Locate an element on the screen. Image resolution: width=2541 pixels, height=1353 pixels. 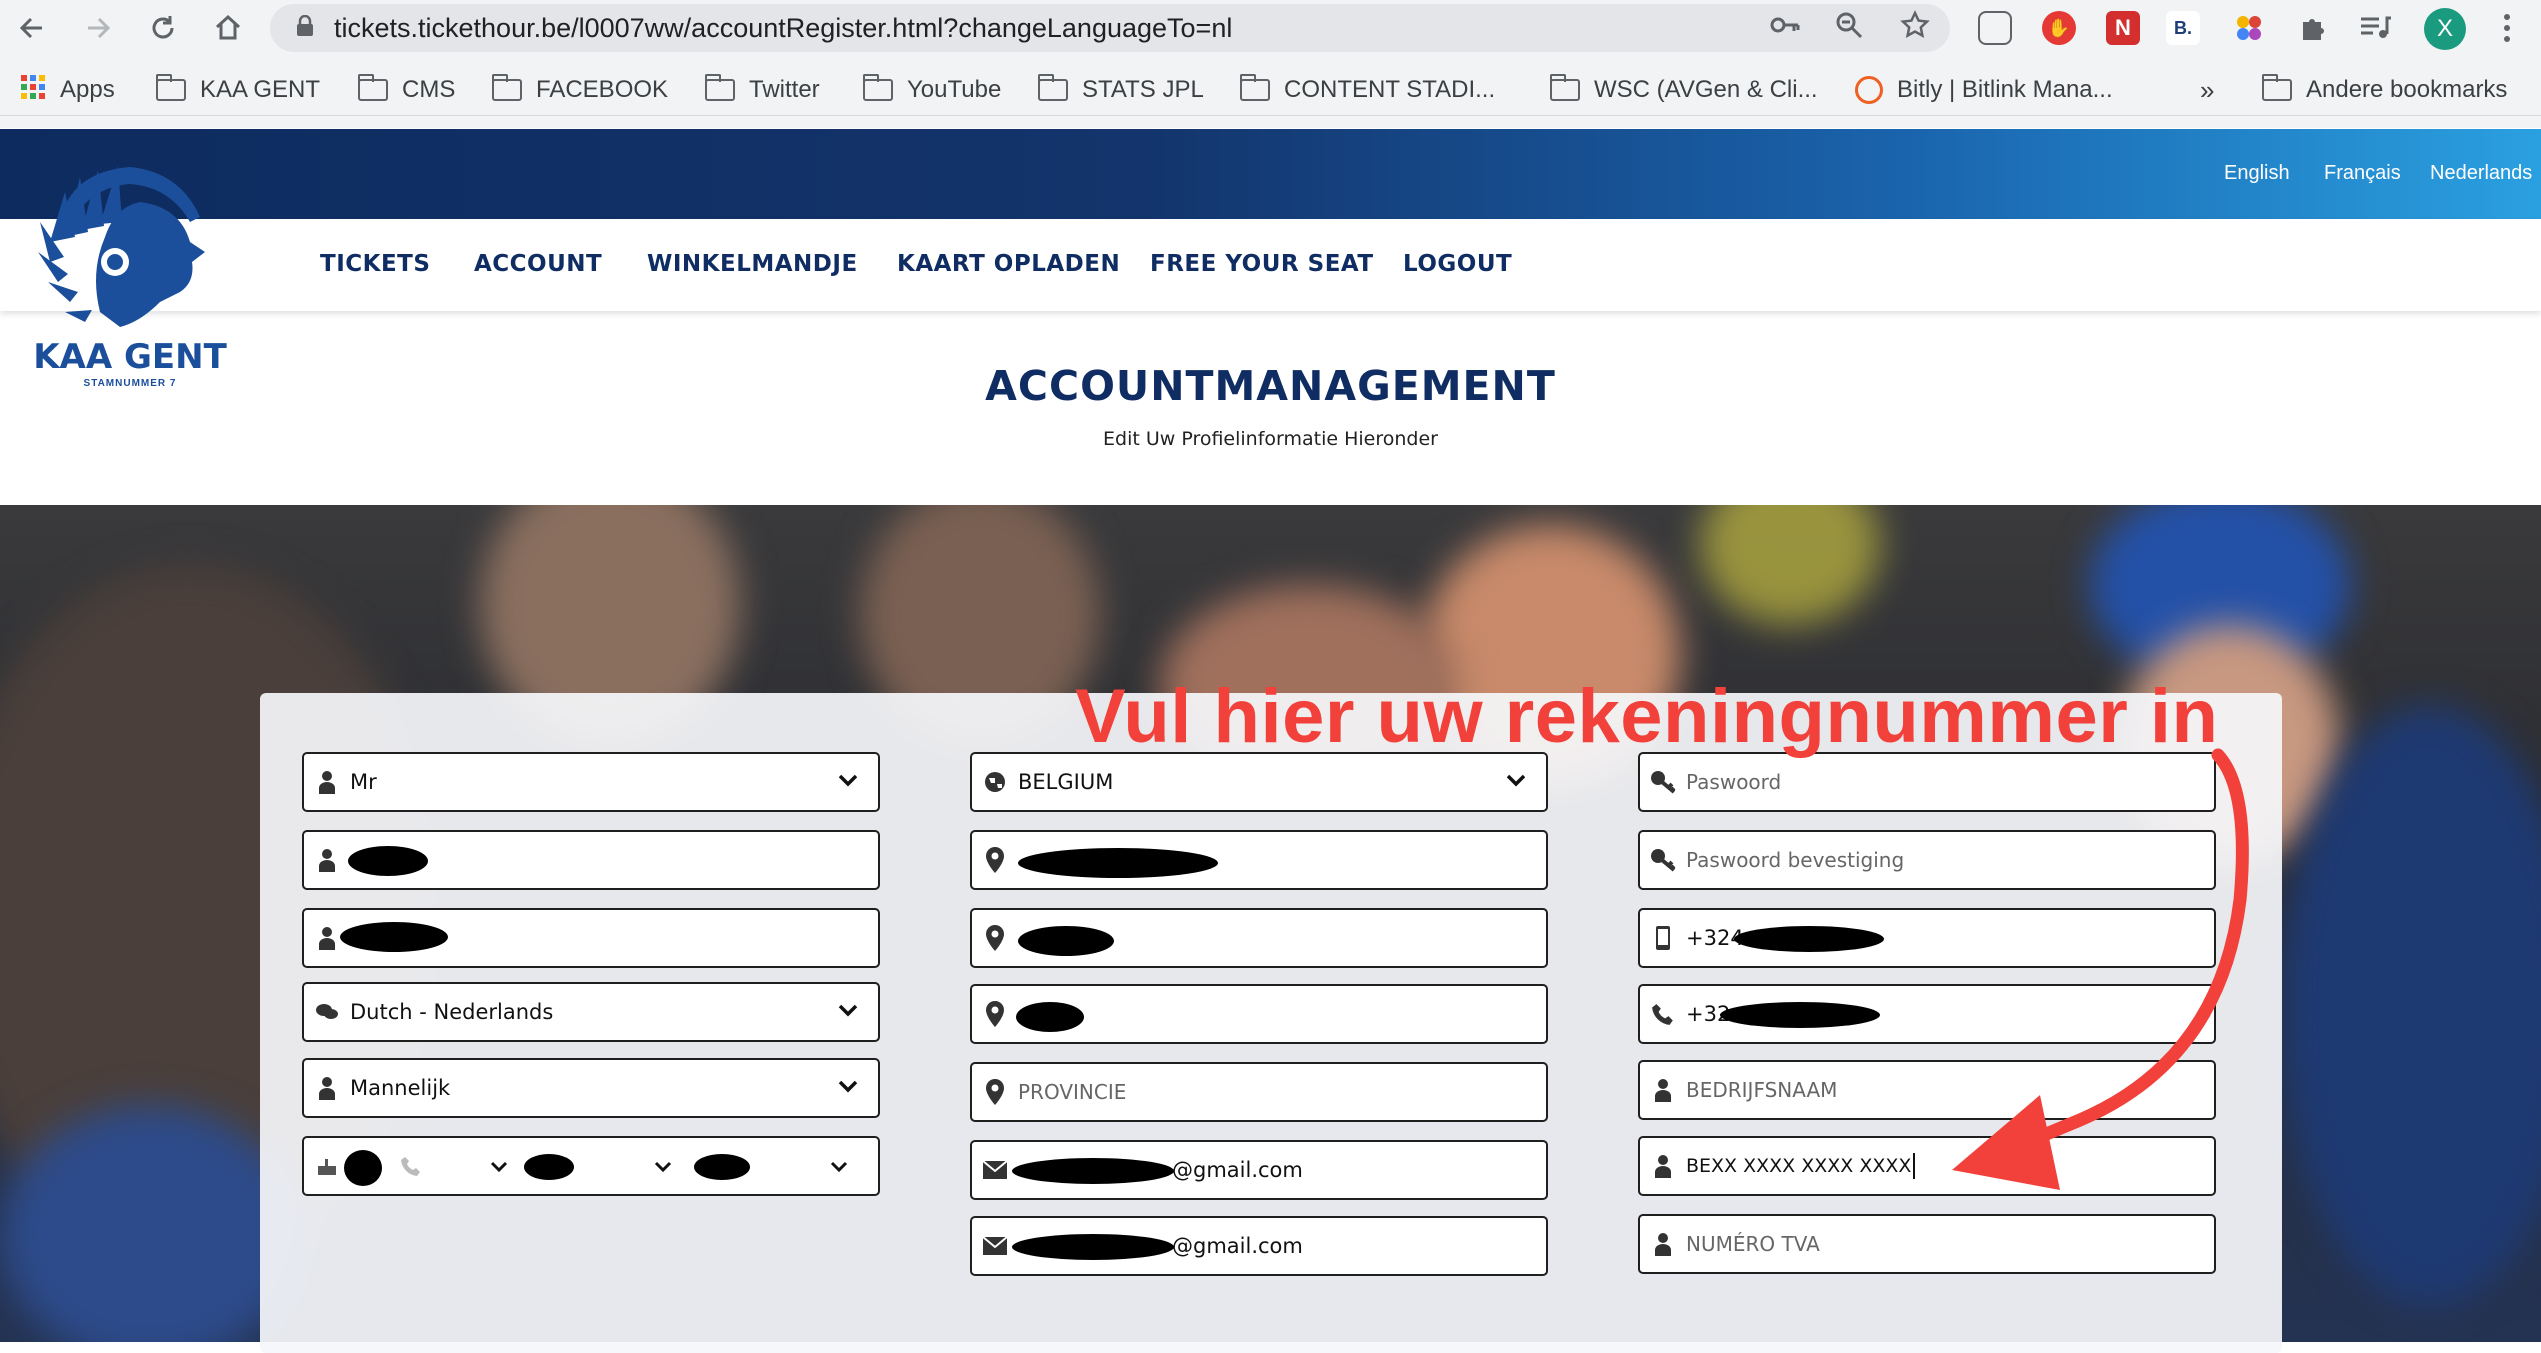
month-chevron-icon is located at coordinates (663, 1169).